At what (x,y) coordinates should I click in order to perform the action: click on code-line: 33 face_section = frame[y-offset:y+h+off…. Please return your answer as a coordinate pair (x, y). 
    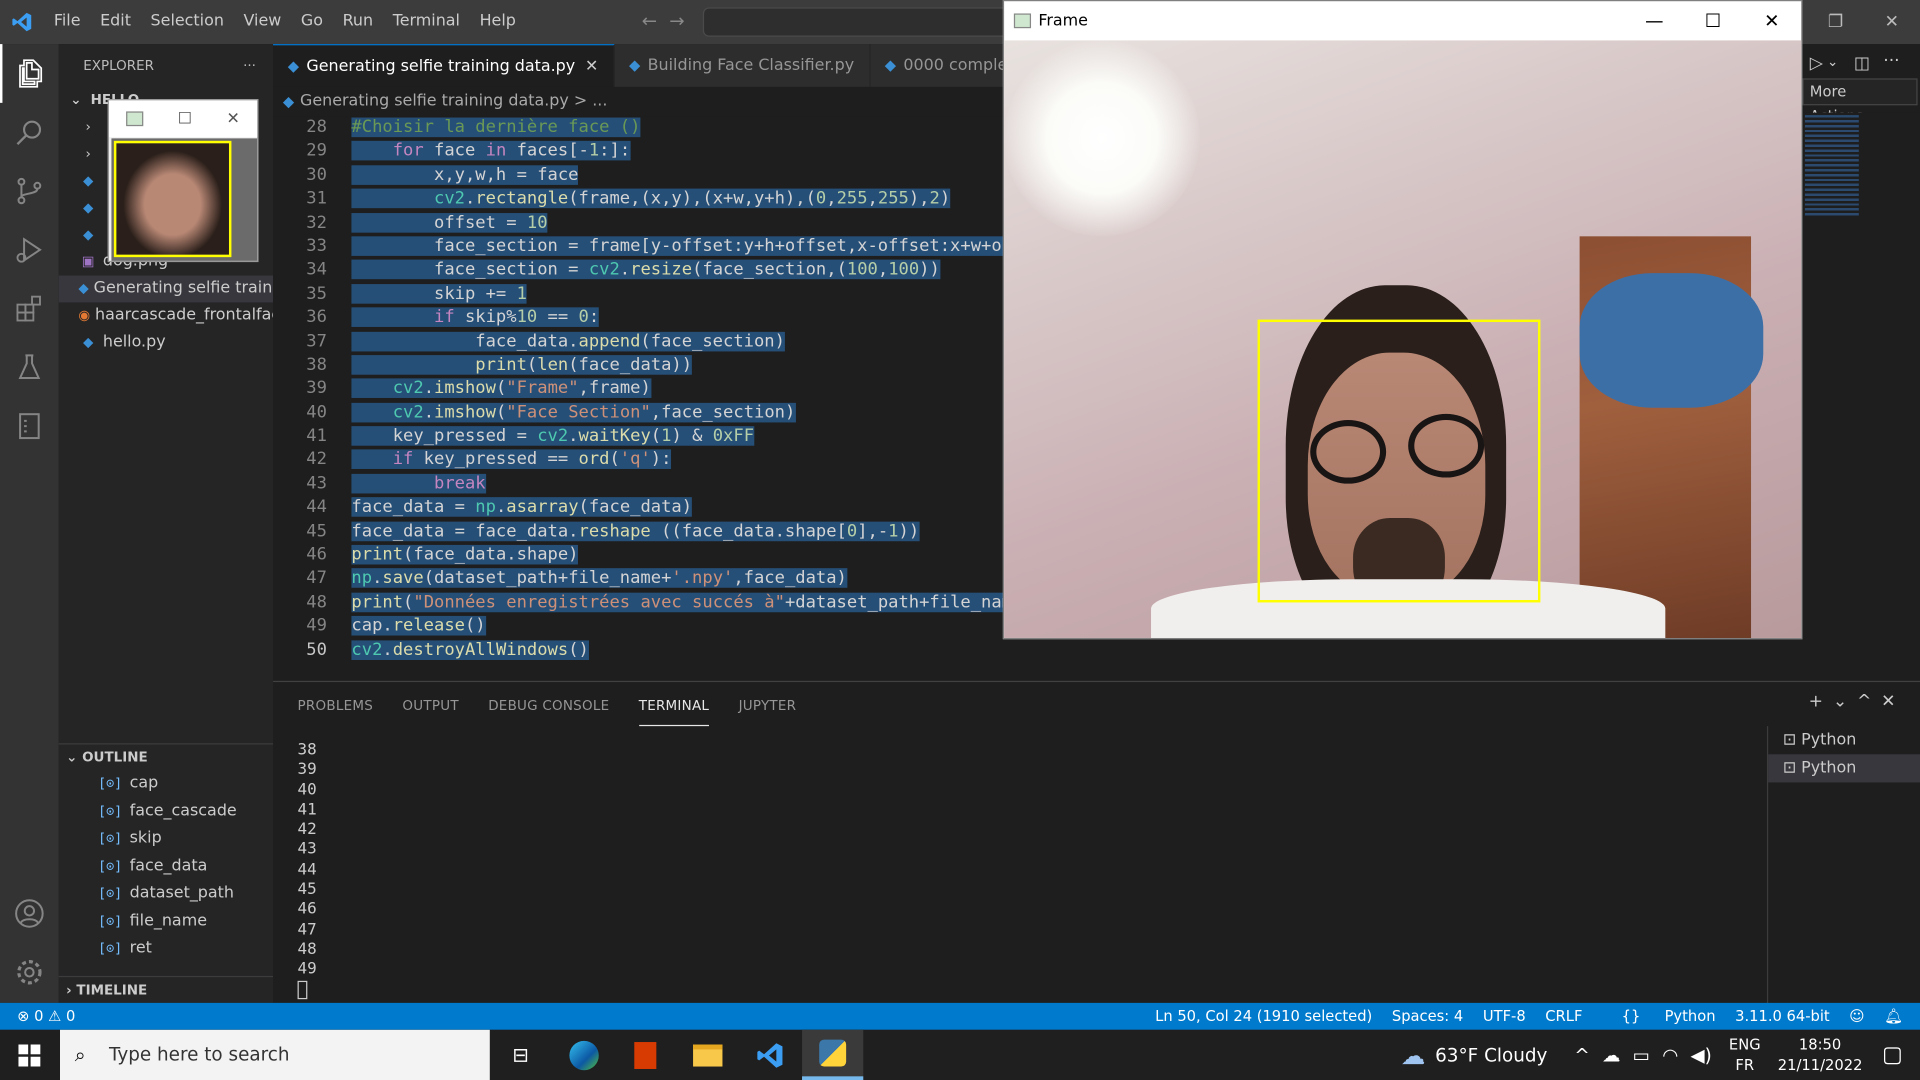
    Looking at the image, I should click on (638, 247).